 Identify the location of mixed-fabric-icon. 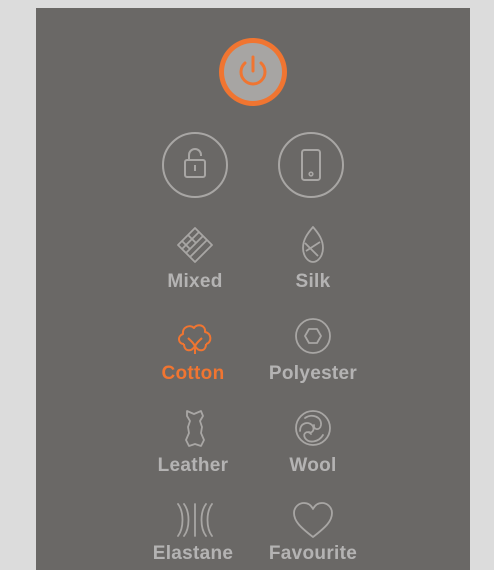
(195, 245).